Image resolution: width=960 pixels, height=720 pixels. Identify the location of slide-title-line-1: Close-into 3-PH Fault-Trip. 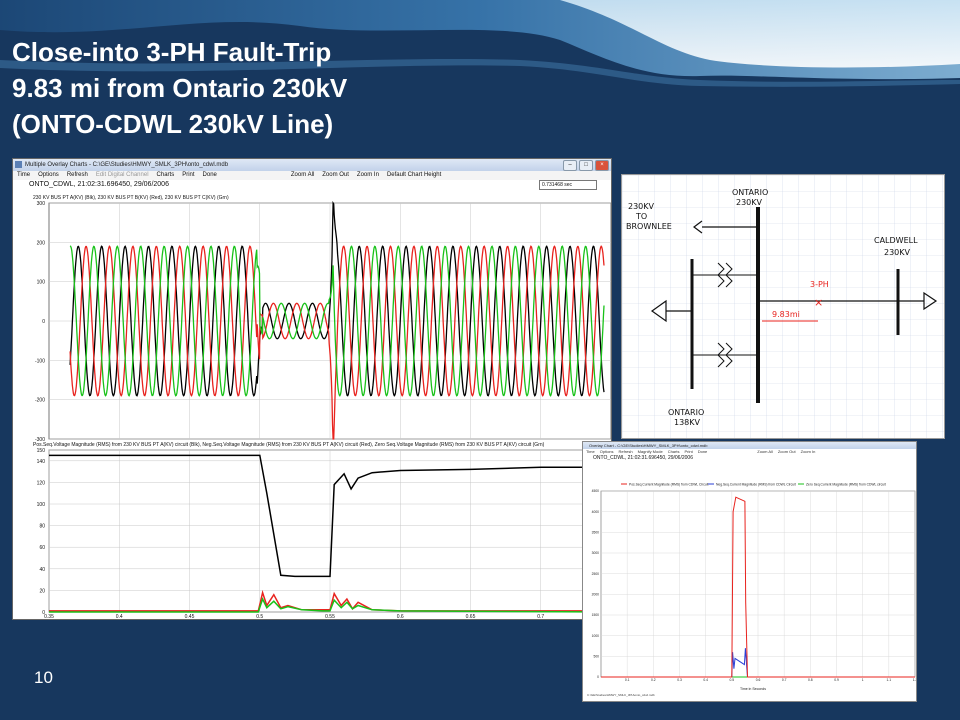
(172, 52).